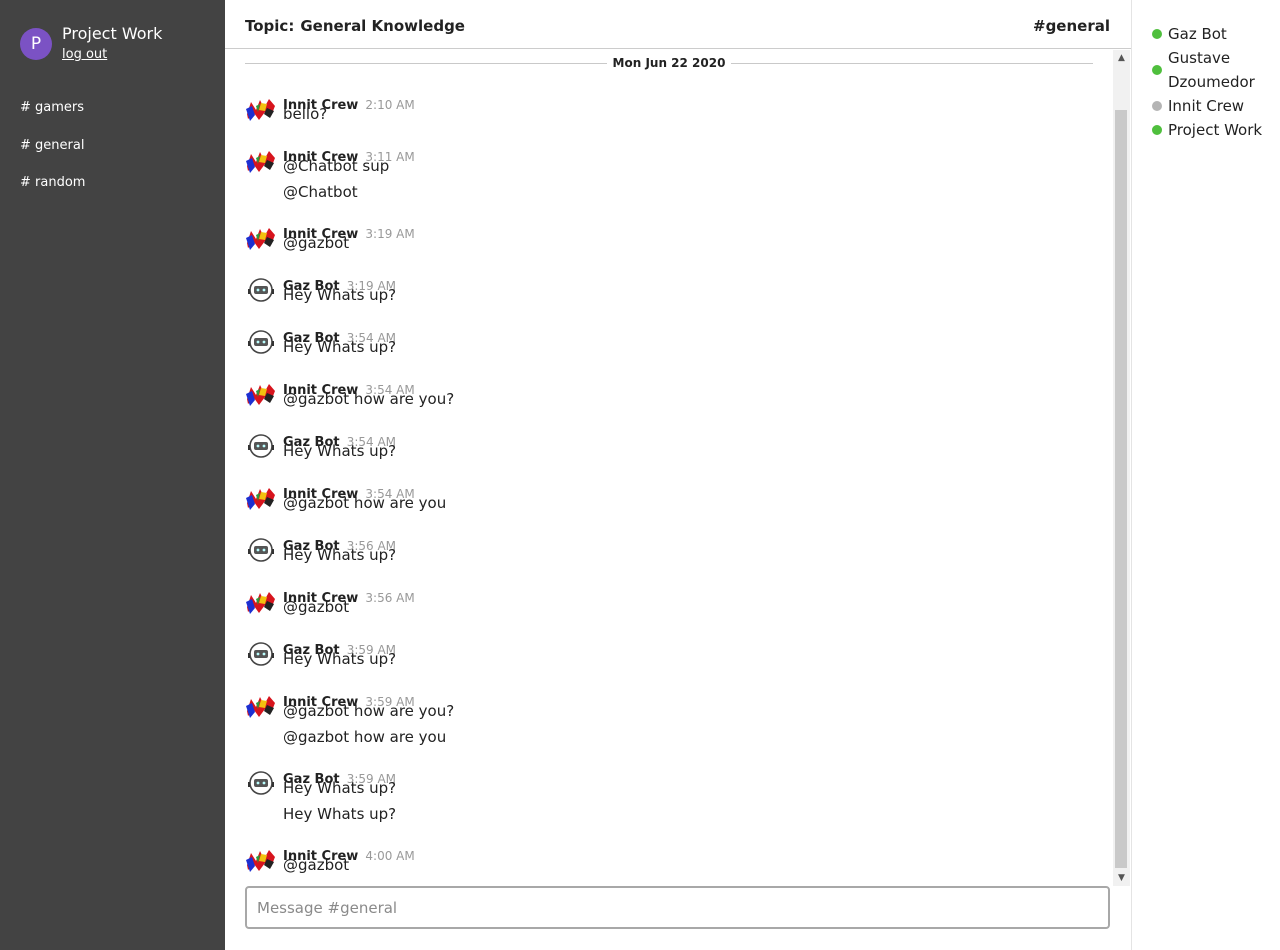  Describe the element at coordinates (1197, 34) in the screenshot. I see `member-name: Gaz Bot` at that location.